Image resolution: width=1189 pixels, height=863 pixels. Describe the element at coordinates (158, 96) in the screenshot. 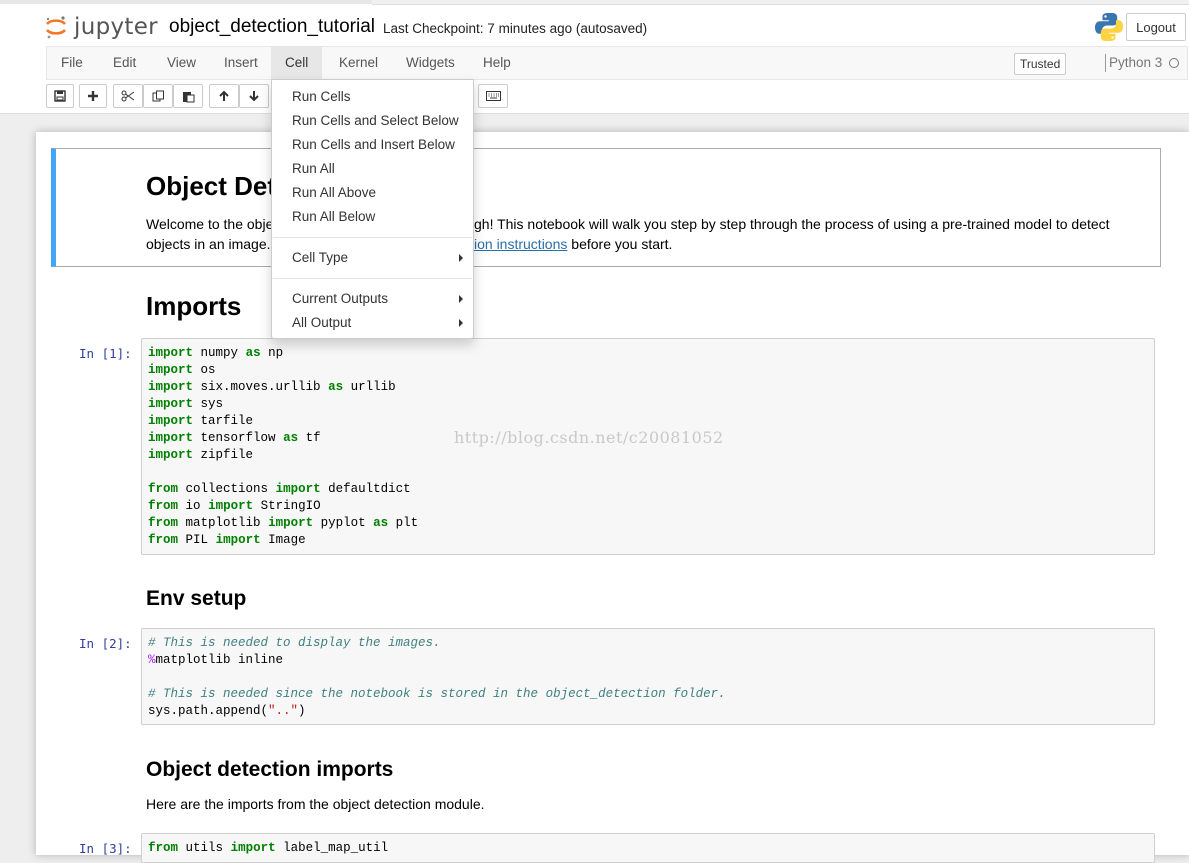

I see `copy-button` at that location.